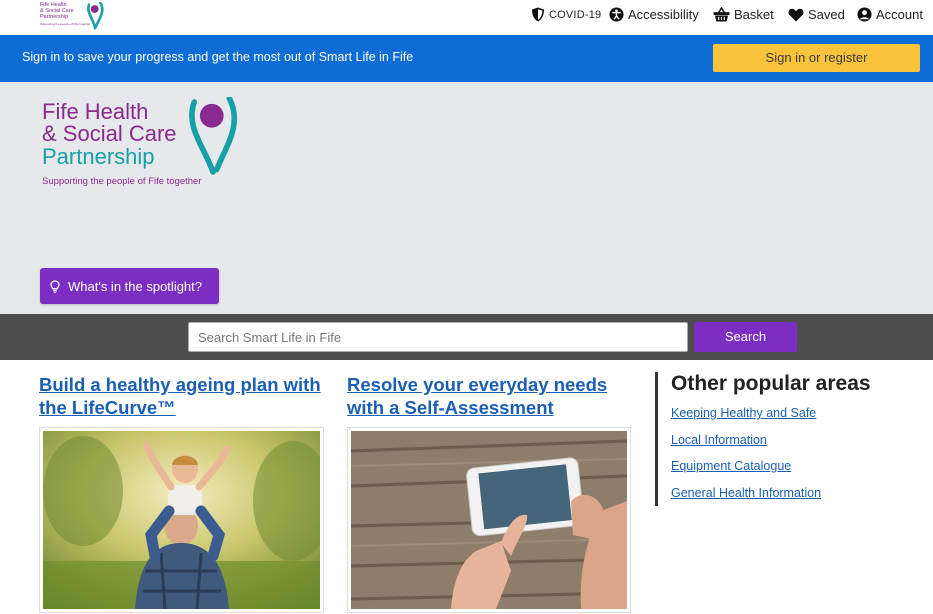 The image size is (933, 614). What do you see at coordinates (745, 337) in the screenshot?
I see `search-button: Search` at bounding box center [745, 337].